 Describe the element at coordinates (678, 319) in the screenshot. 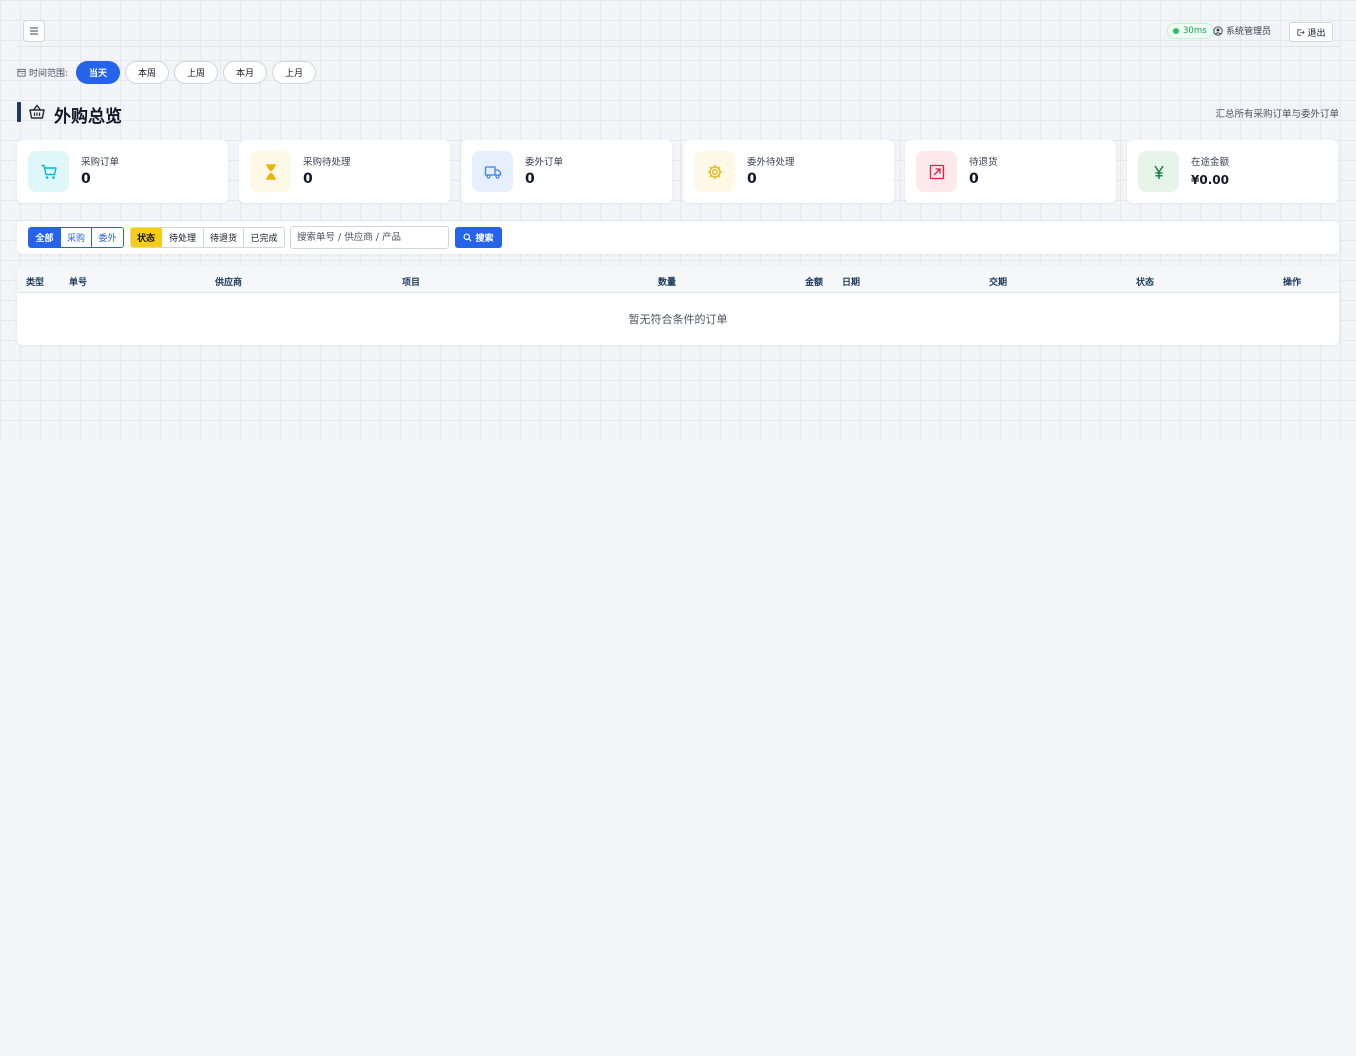

I see `empty-state-text: 暂无符合条件的订单` at that location.